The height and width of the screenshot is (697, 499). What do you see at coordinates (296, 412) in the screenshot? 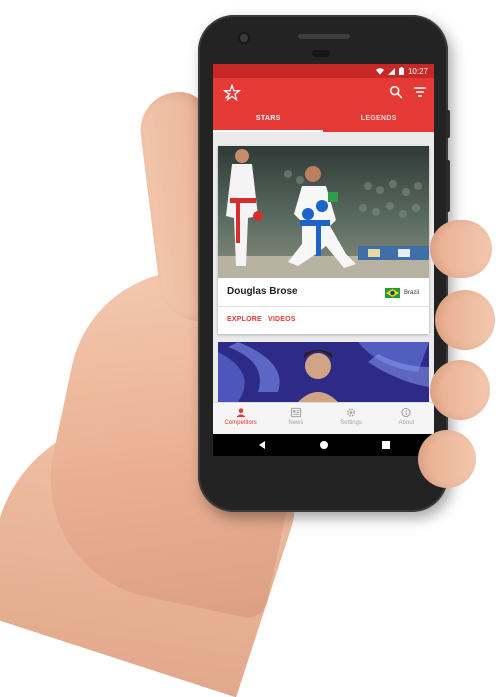
I see `news-icon` at bounding box center [296, 412].